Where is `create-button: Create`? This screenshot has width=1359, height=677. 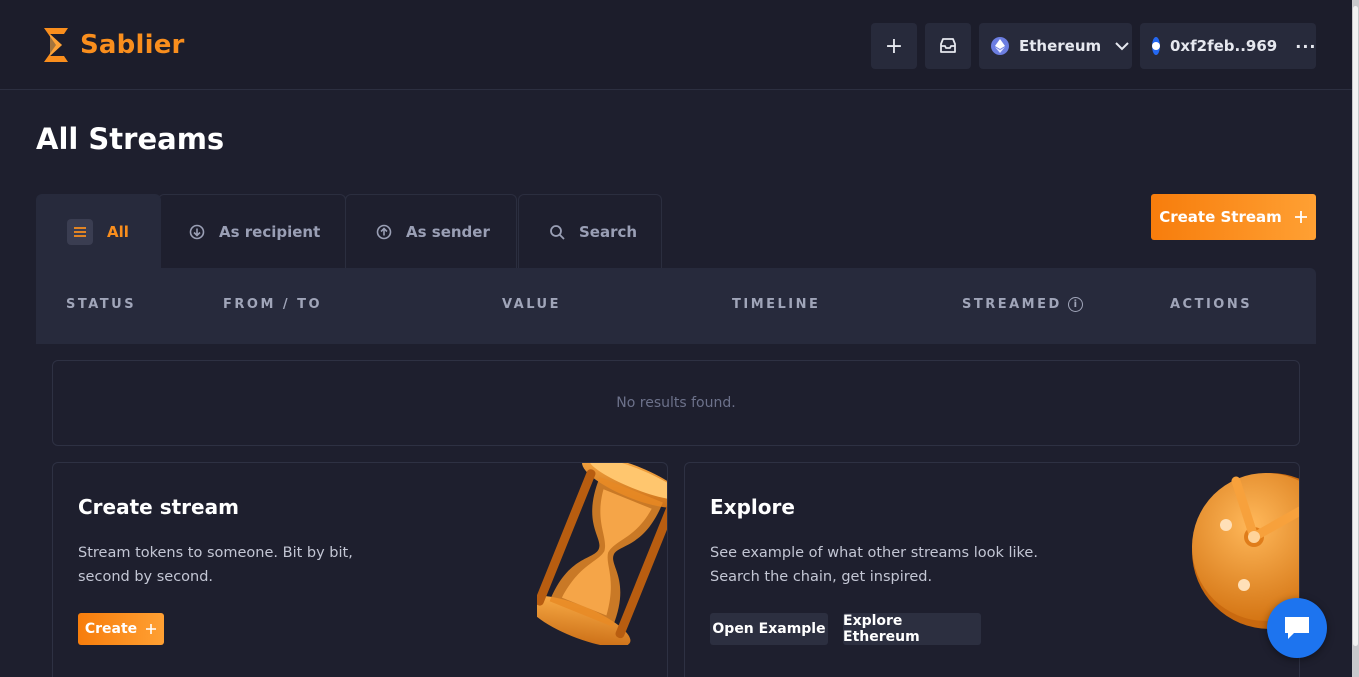 create-button: Create is located at coordinates (121, 629).